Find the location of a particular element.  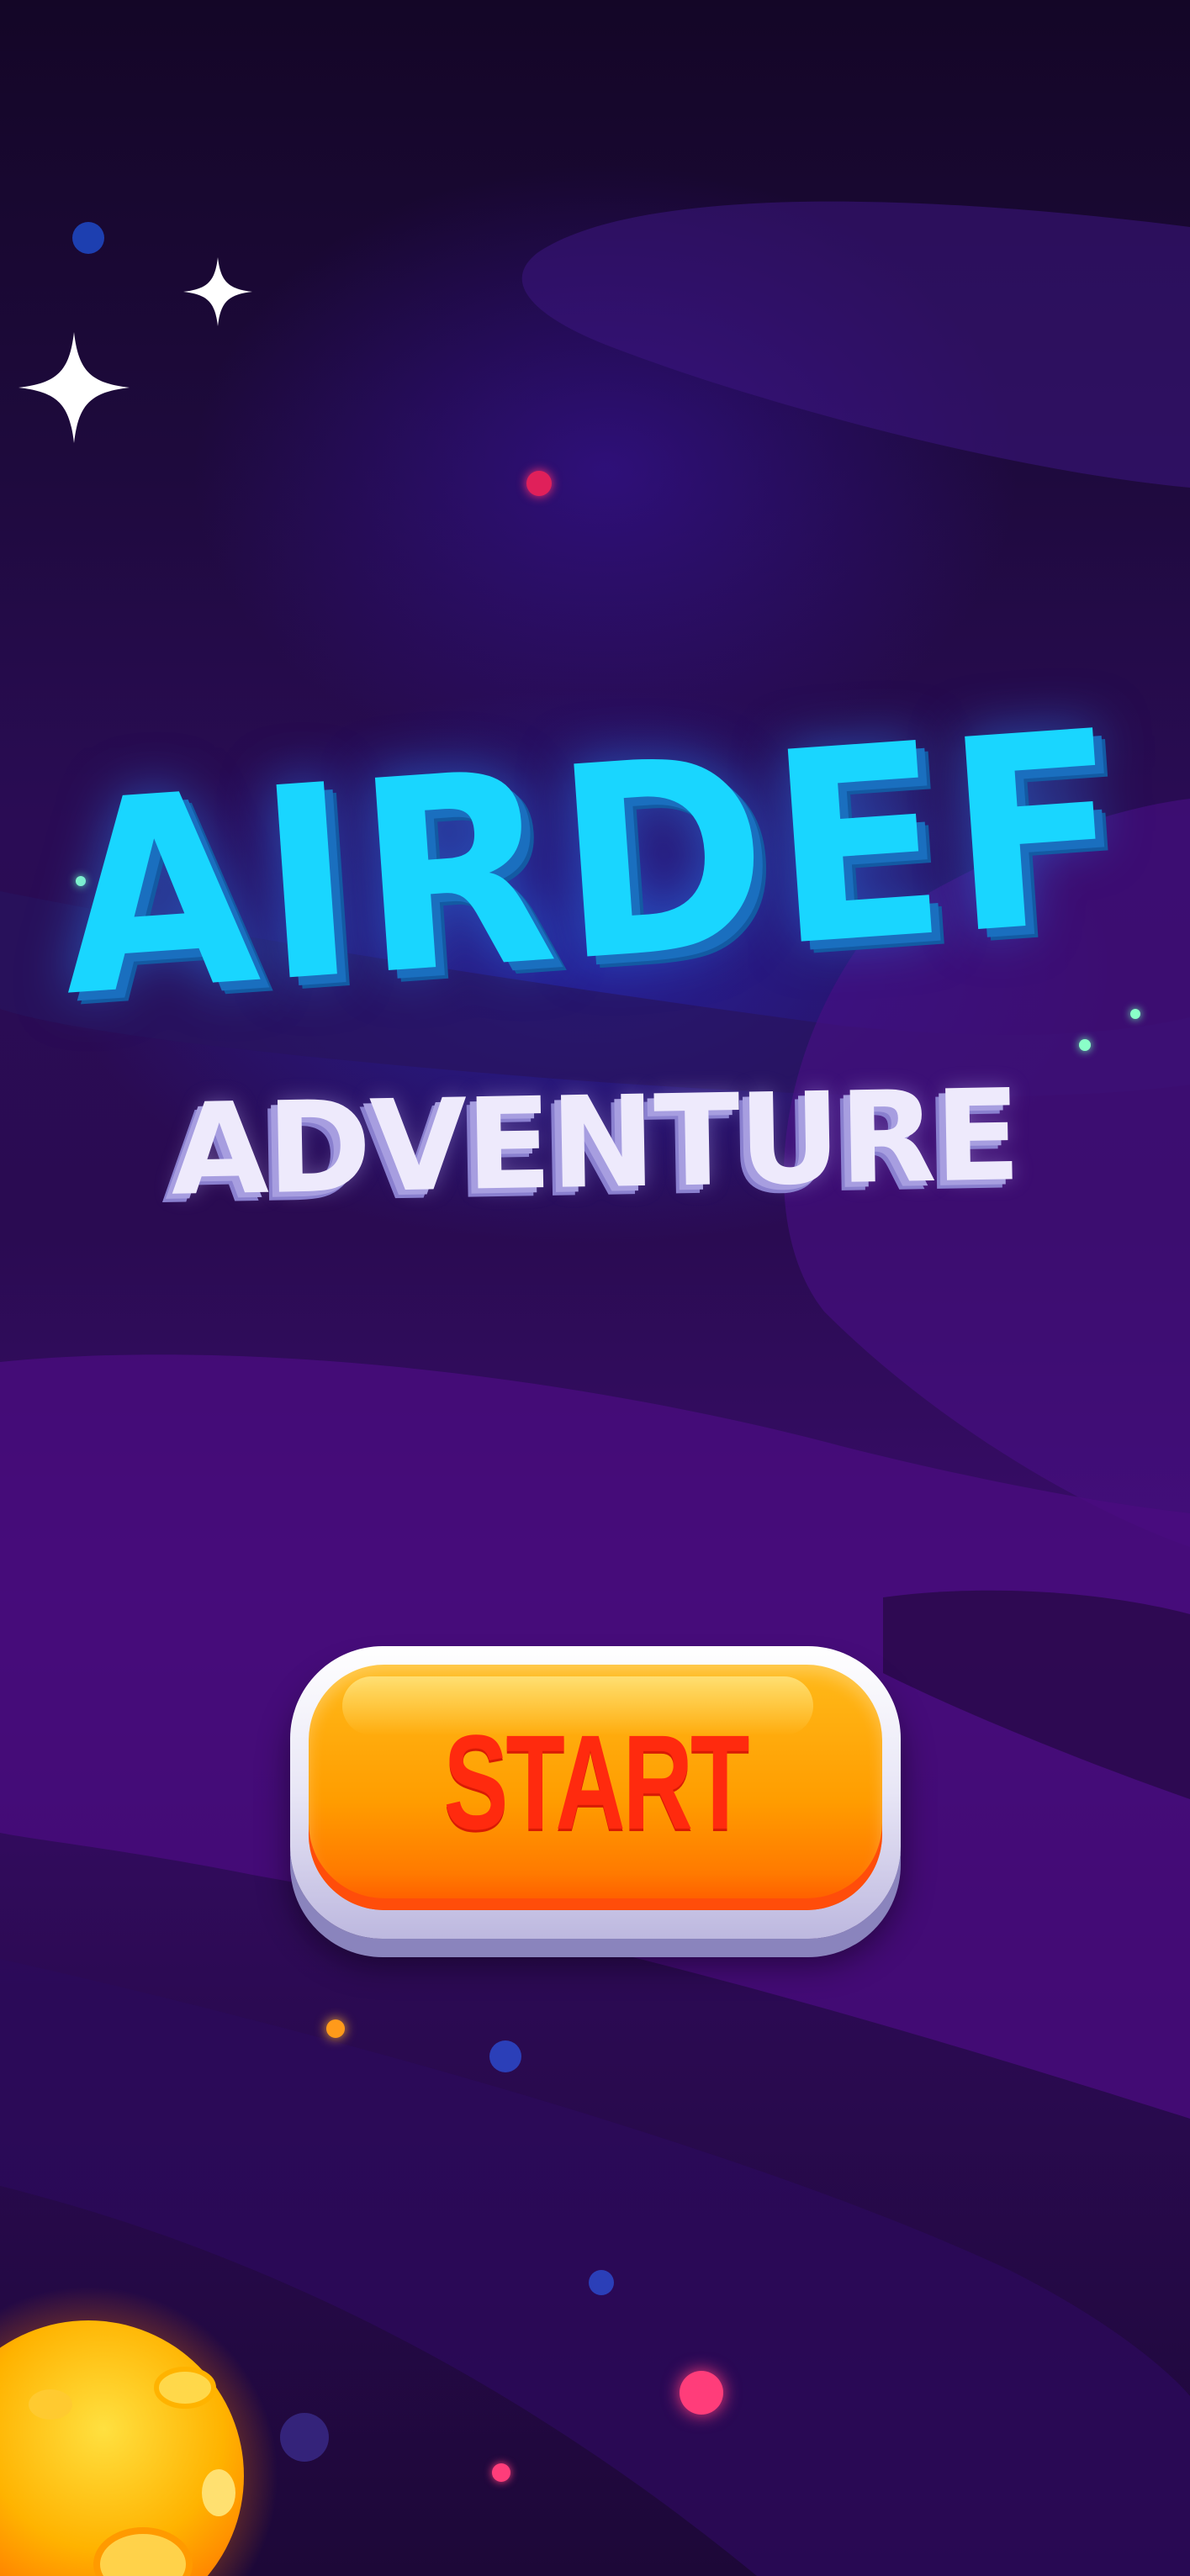

lava-planet-icon is located at coordinates (139, 2432).